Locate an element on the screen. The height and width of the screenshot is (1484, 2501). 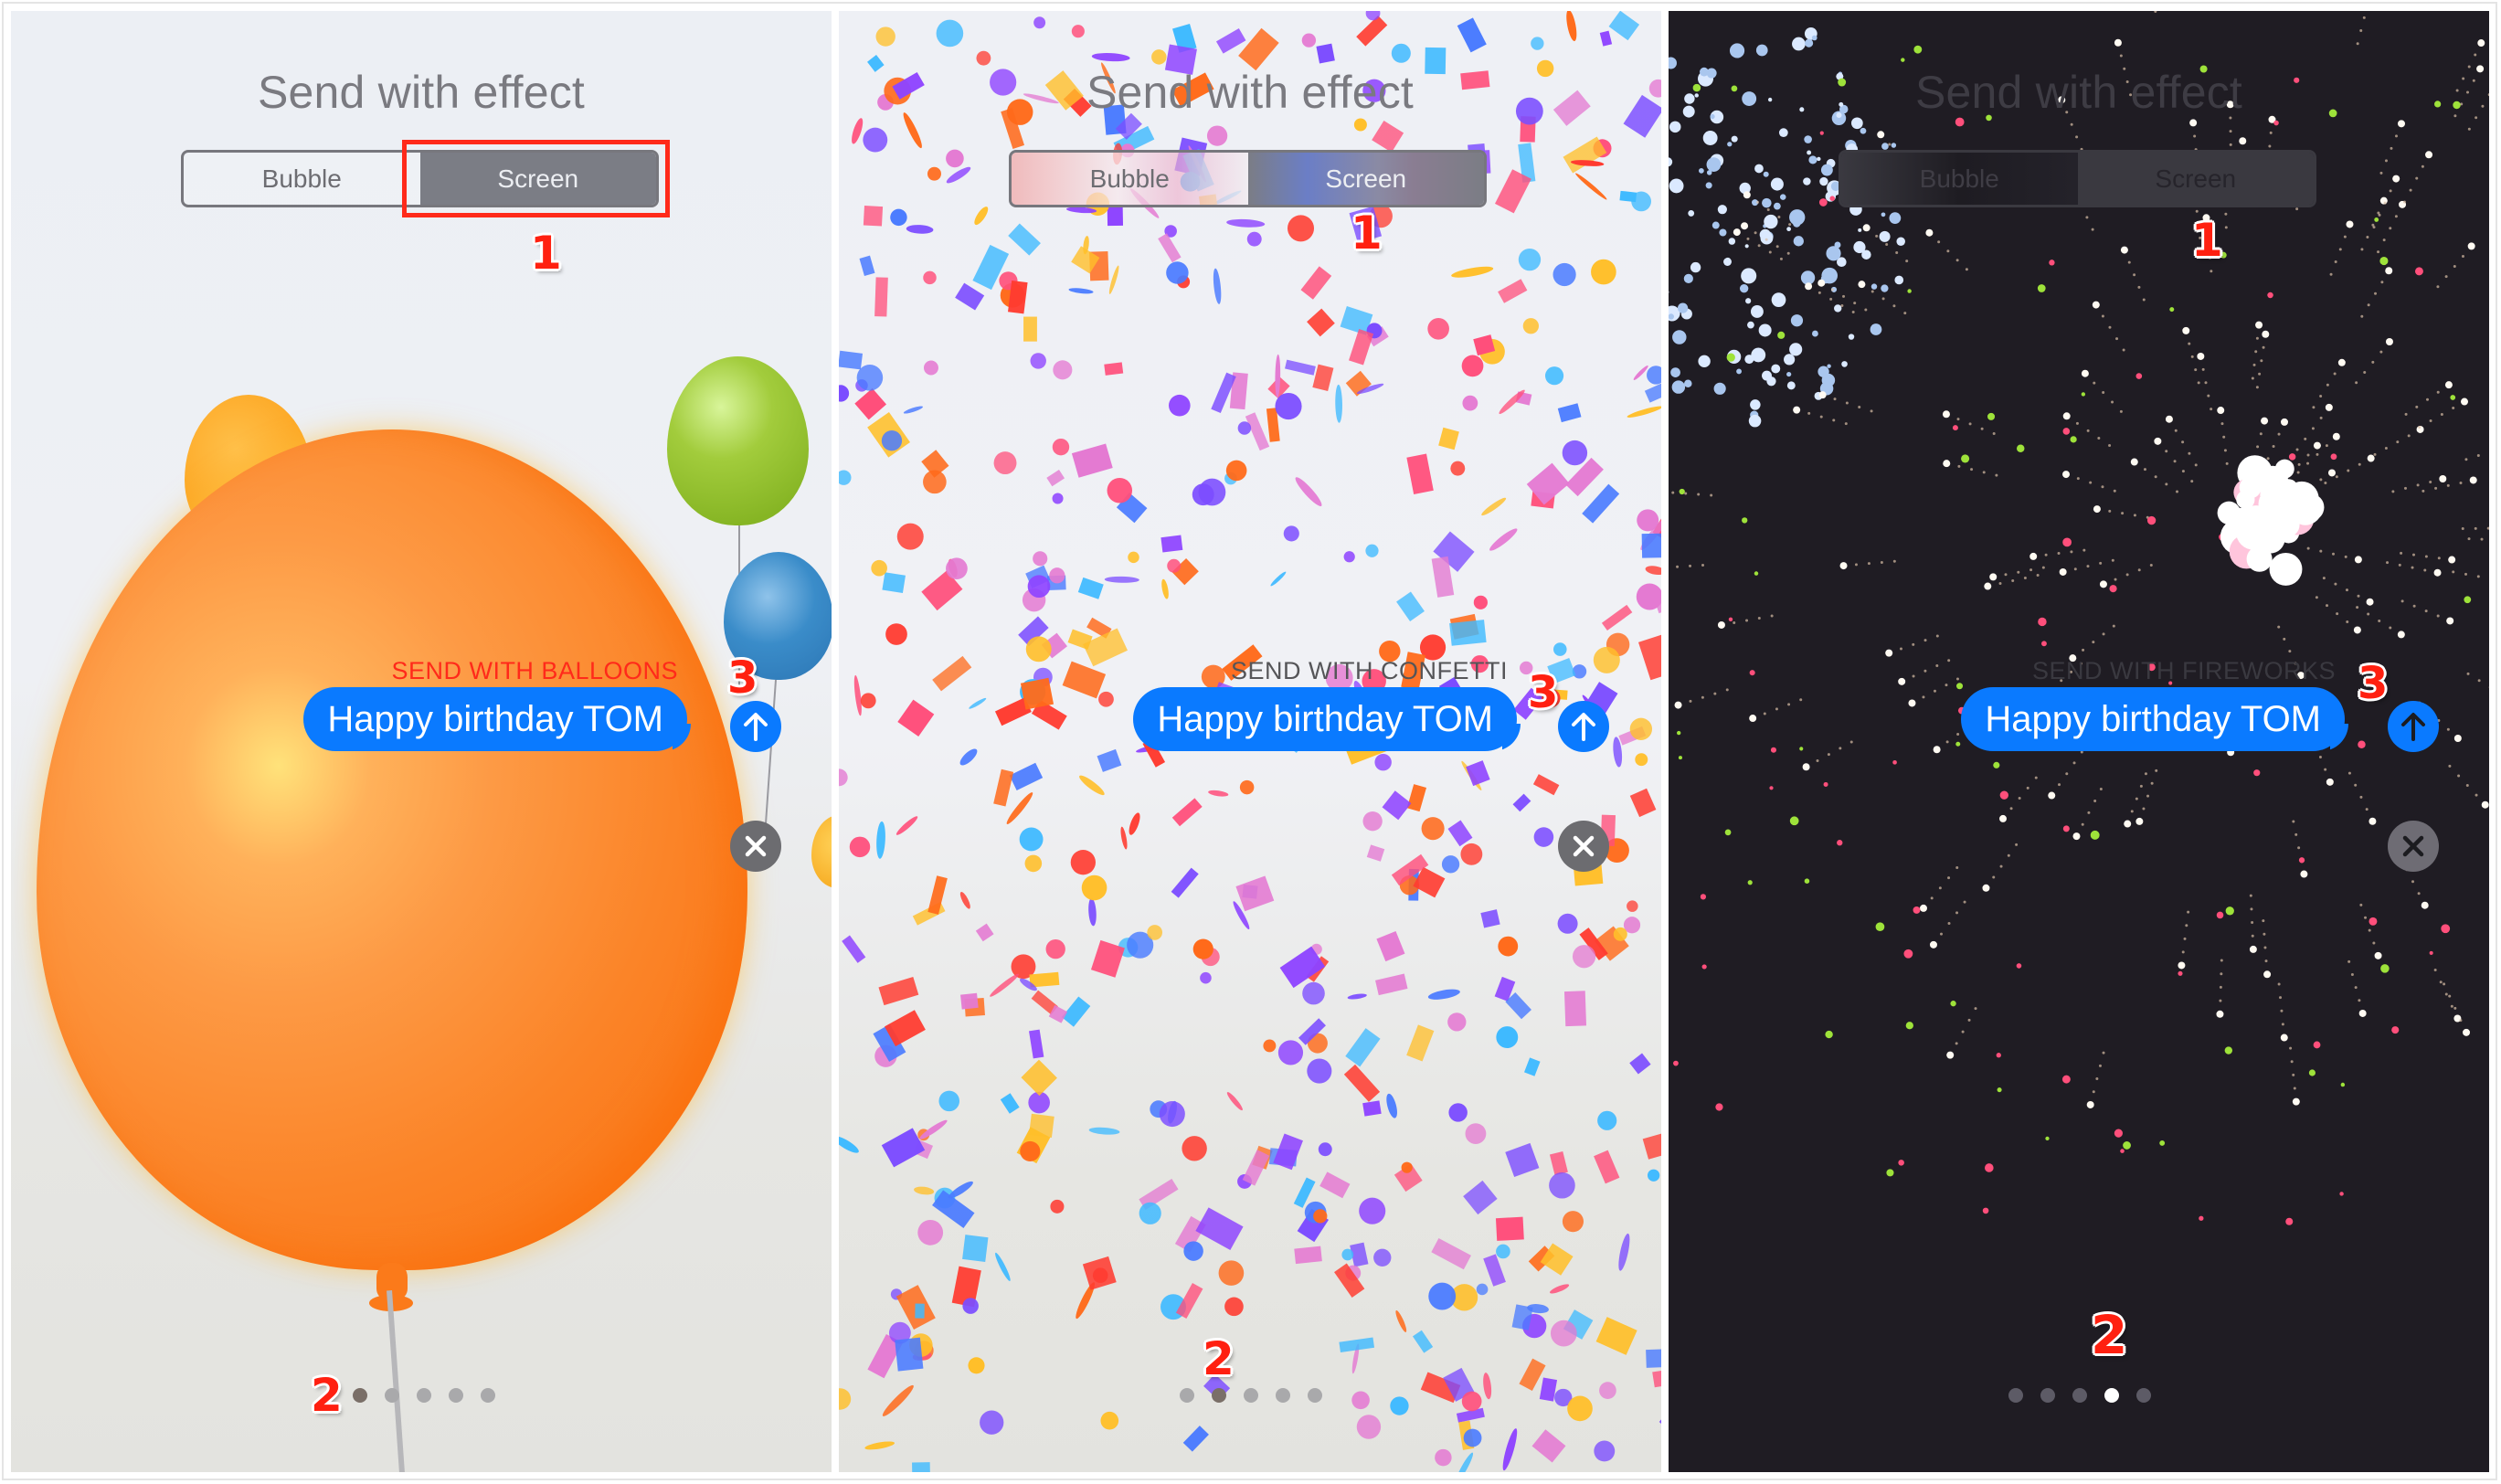
message-text: Happy birthday TOM is located at coordinates (2153, 718).